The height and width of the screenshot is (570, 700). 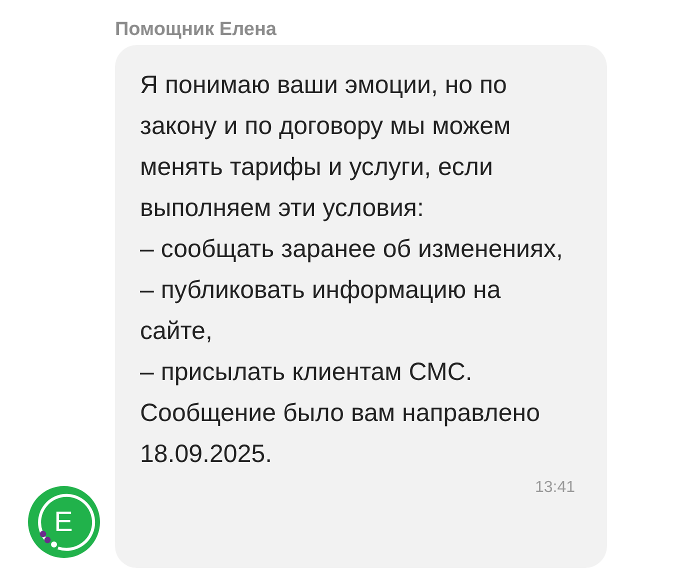 What do you see at coordinates (195, 30) in the screenshot?
I see `sender-name: Помощник Елена` at bounding box center [195, 30].